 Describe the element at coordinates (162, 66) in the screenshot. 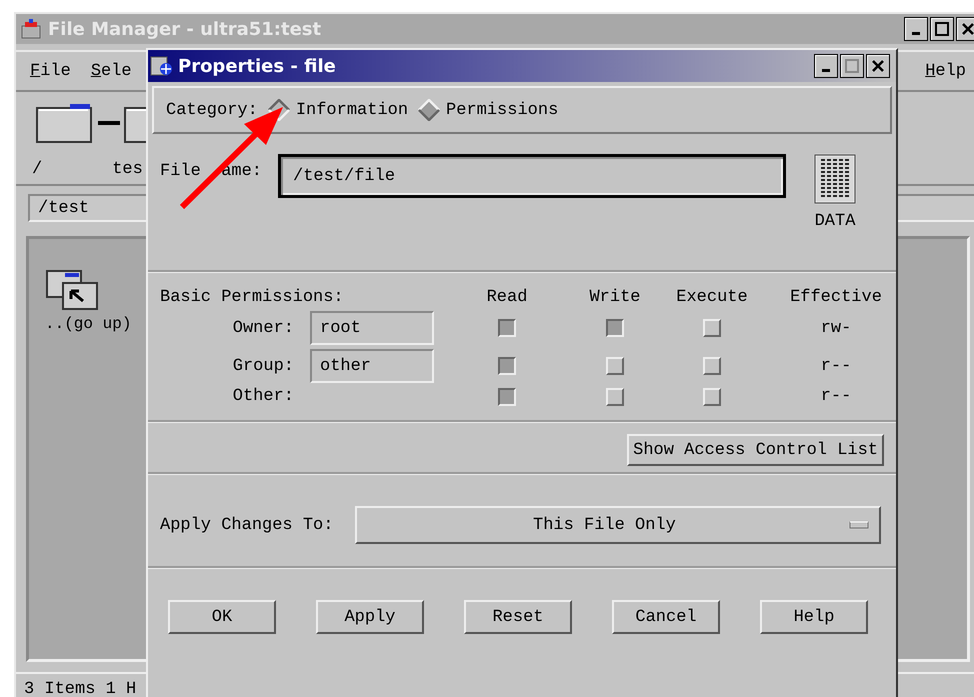

I see `dialog-icon` at that location.